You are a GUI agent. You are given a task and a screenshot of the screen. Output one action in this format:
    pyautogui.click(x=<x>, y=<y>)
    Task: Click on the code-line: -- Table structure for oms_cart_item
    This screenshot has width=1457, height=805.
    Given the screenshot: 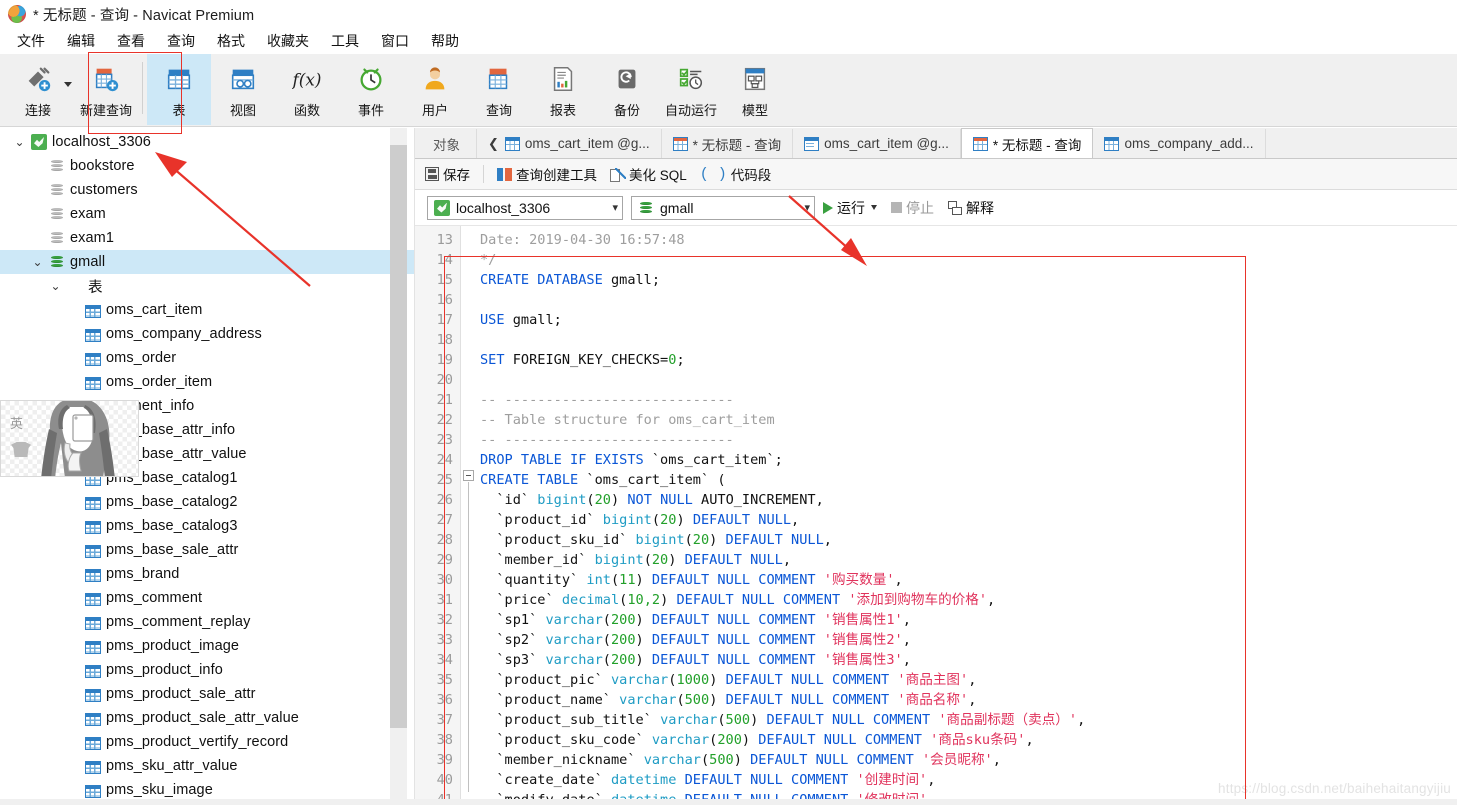 What is the action you would take?
    pyautogui.click(x=968, y=420)
    